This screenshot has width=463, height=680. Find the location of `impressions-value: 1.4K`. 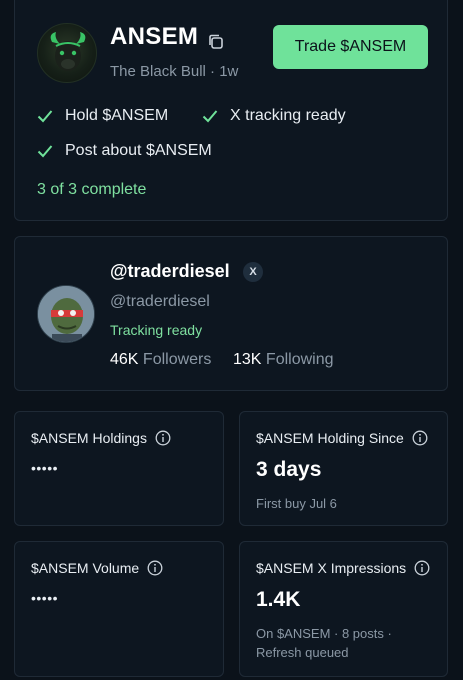

impressions-value: 1.4K is located at coordinates (278, 599).